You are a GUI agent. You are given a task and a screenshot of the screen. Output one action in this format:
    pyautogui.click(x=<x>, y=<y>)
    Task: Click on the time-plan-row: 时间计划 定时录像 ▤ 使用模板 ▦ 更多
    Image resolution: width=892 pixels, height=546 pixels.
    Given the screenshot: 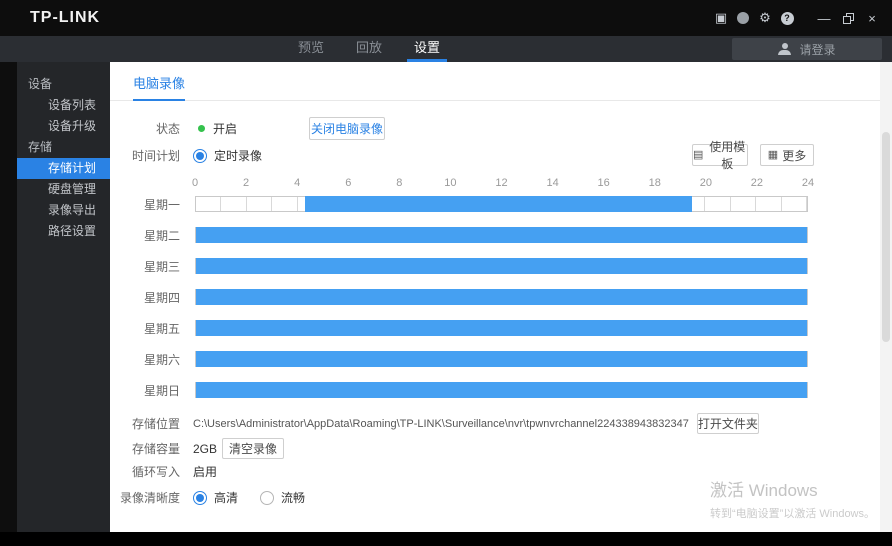 What is the action you would take?
    pyautogui.click(x=501, y=155)
    